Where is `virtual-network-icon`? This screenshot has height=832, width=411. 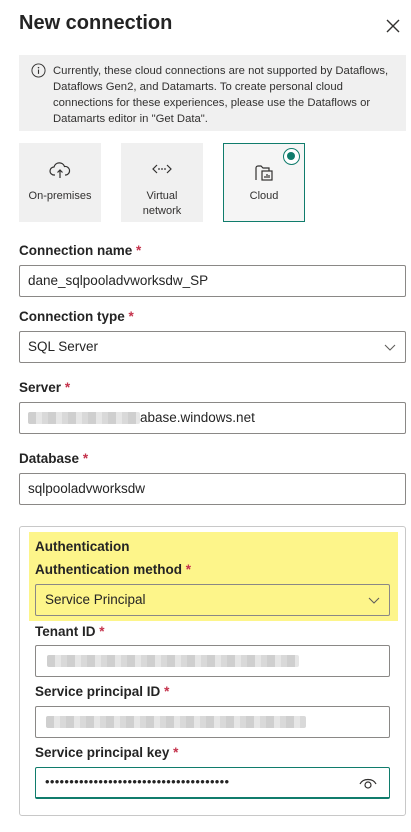
virtual-network-icon is located at coordinates (162, 169).